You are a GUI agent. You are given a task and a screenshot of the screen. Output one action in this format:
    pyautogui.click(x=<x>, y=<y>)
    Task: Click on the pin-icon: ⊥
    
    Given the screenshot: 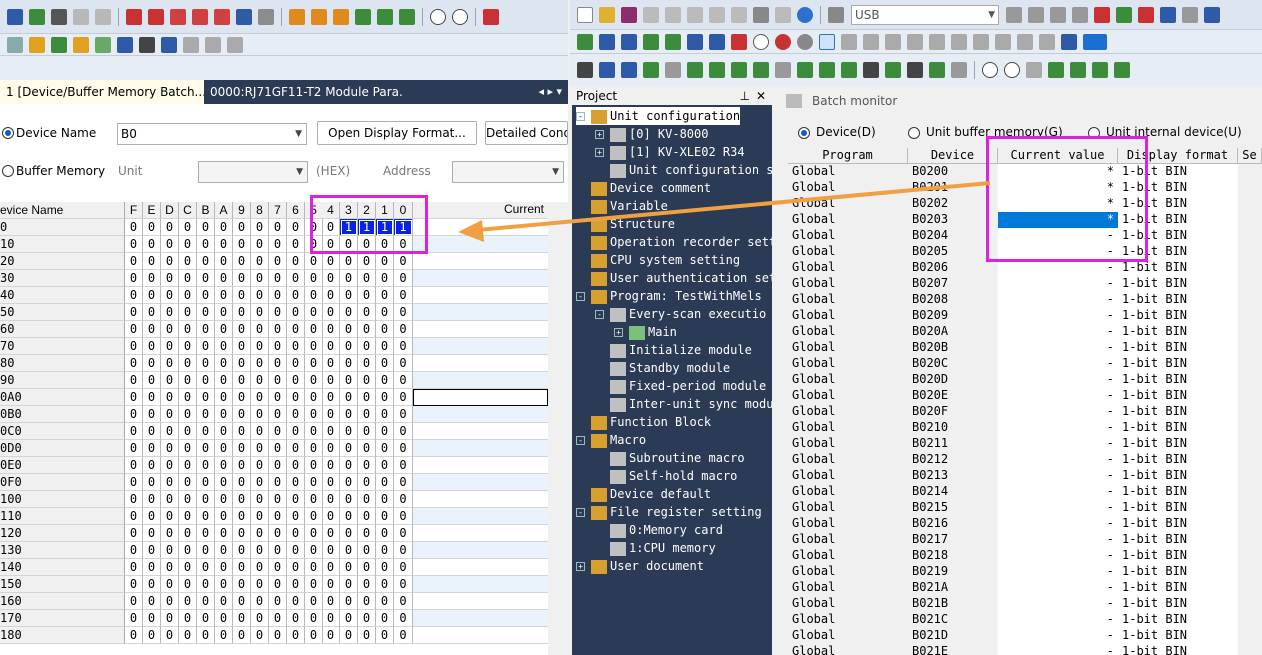 What is the action you would take?
    pyautogui.click(x=745, y=96)
    